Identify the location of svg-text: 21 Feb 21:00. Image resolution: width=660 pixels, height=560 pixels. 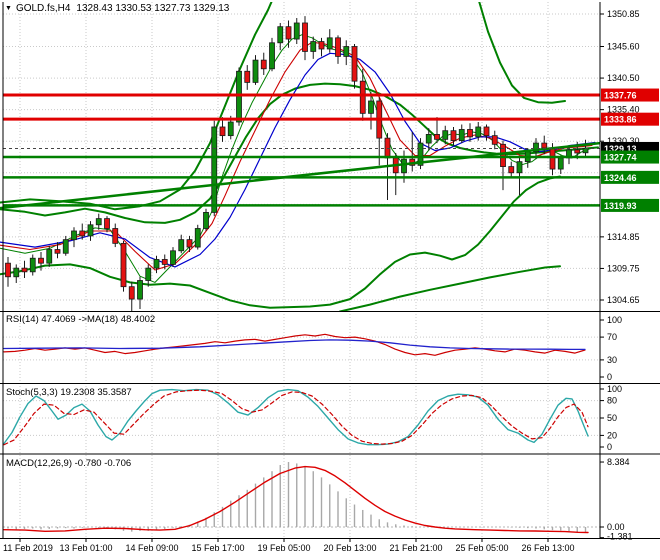
(415, 548).